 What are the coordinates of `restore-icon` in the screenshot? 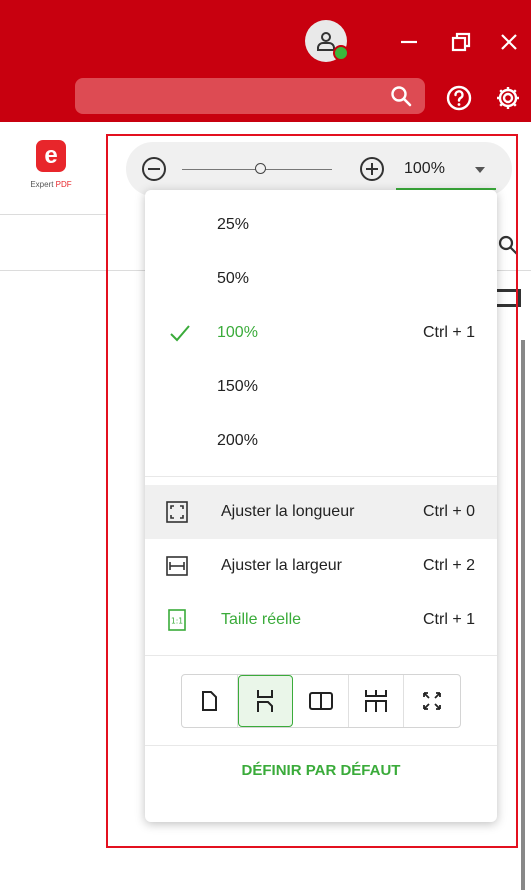 It's located at (461, 42).